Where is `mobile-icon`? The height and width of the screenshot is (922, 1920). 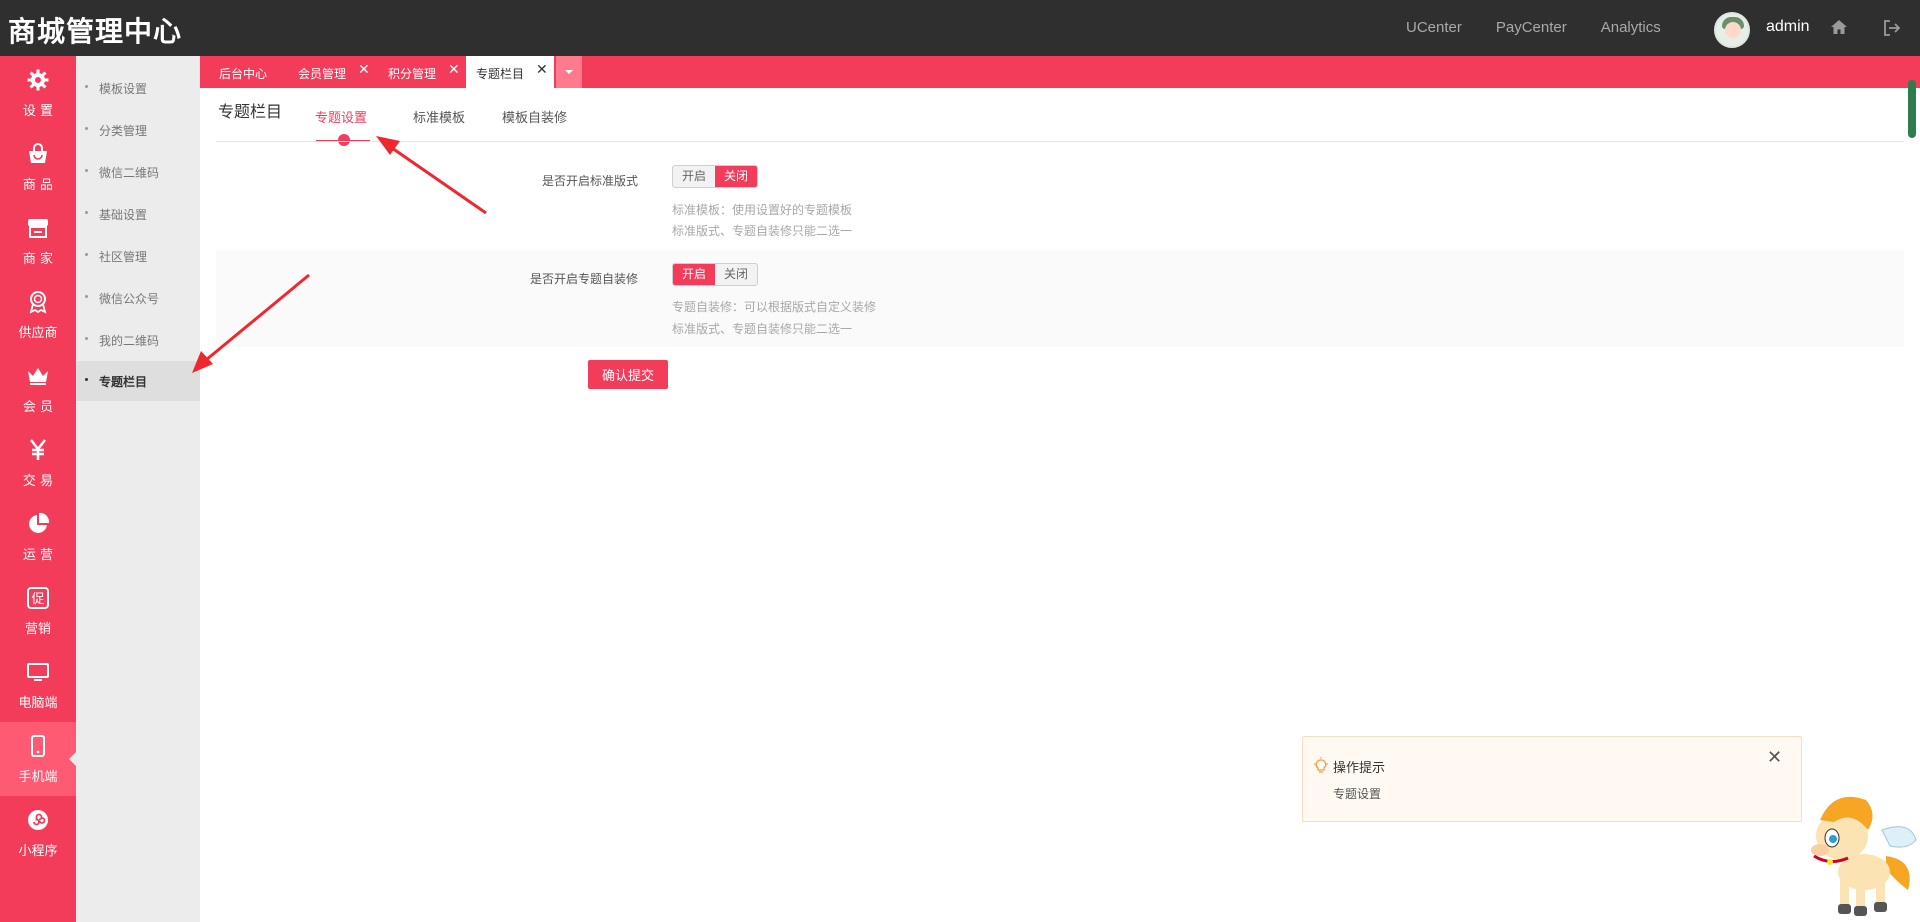 mobile-icon is located at coordinates (38, 746).